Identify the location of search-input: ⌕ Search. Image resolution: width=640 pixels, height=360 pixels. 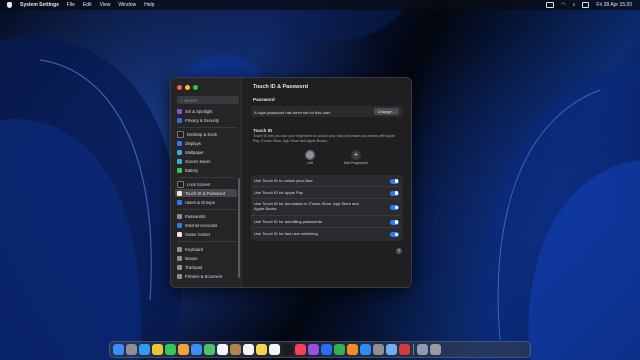
(208, 100).